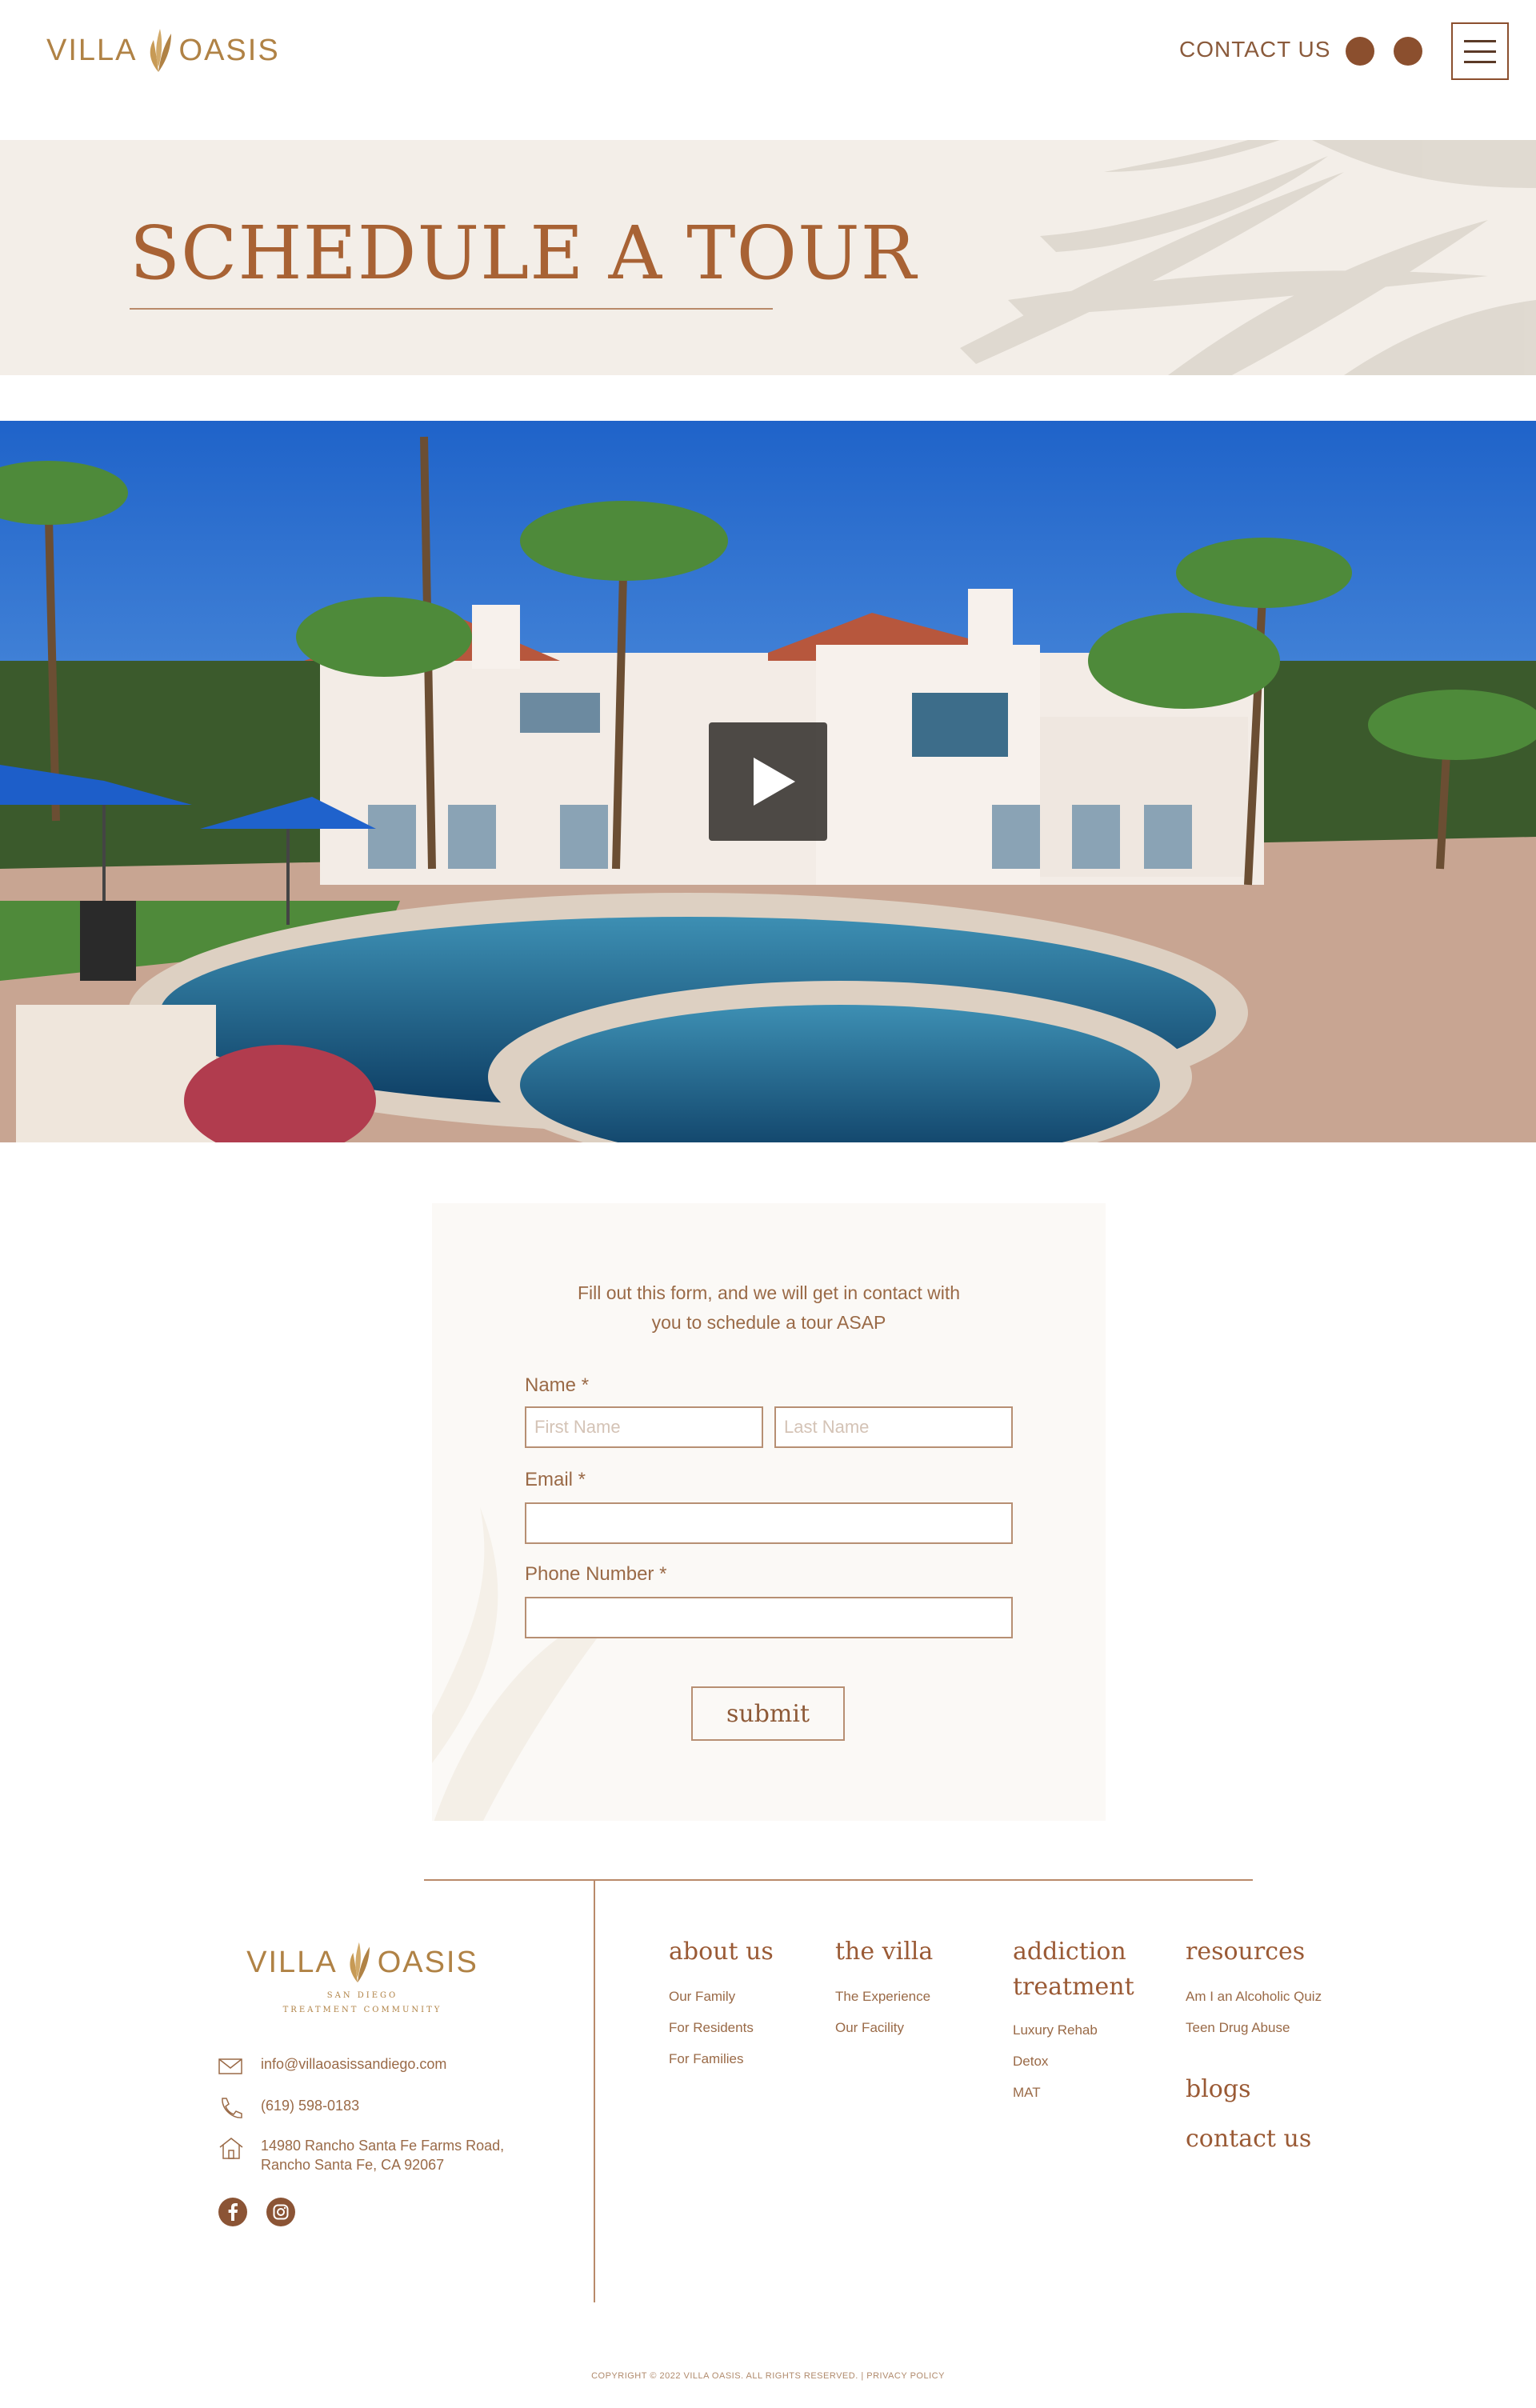  I want to click on footer-tagline-line1: SAN DIEGO, so click(362, 1995).